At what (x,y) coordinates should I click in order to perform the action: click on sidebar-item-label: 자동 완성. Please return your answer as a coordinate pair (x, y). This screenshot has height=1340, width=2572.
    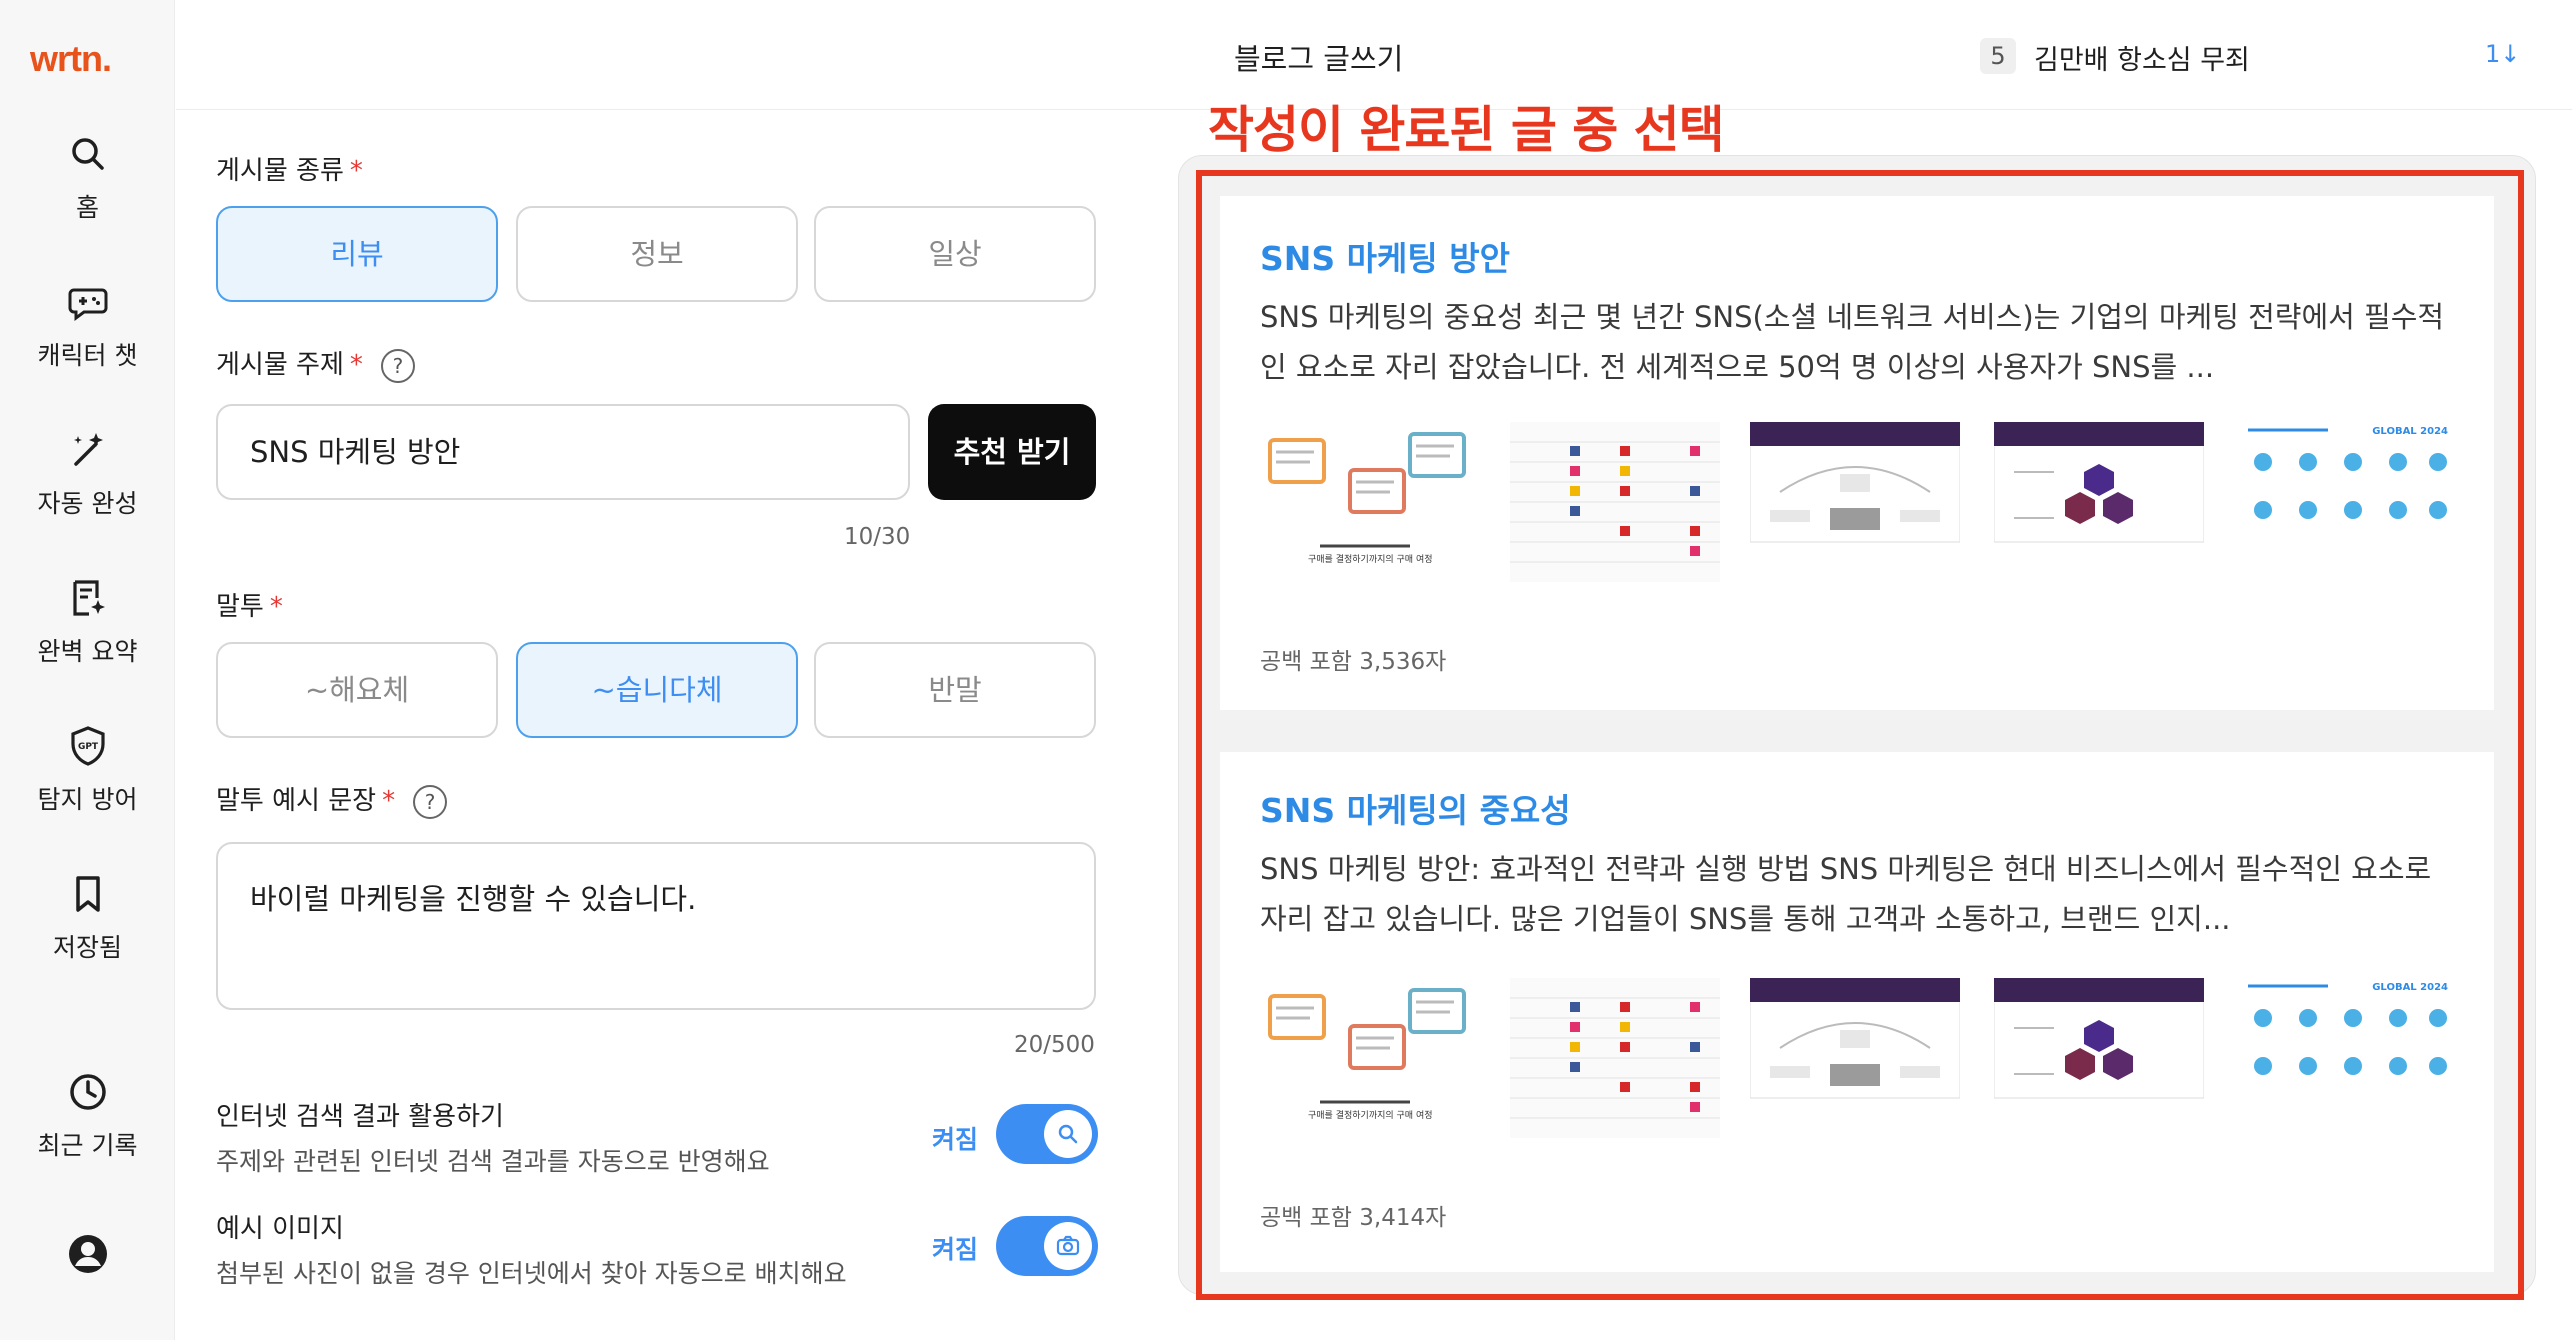
    Looking at the image, I should click on (87, 503).